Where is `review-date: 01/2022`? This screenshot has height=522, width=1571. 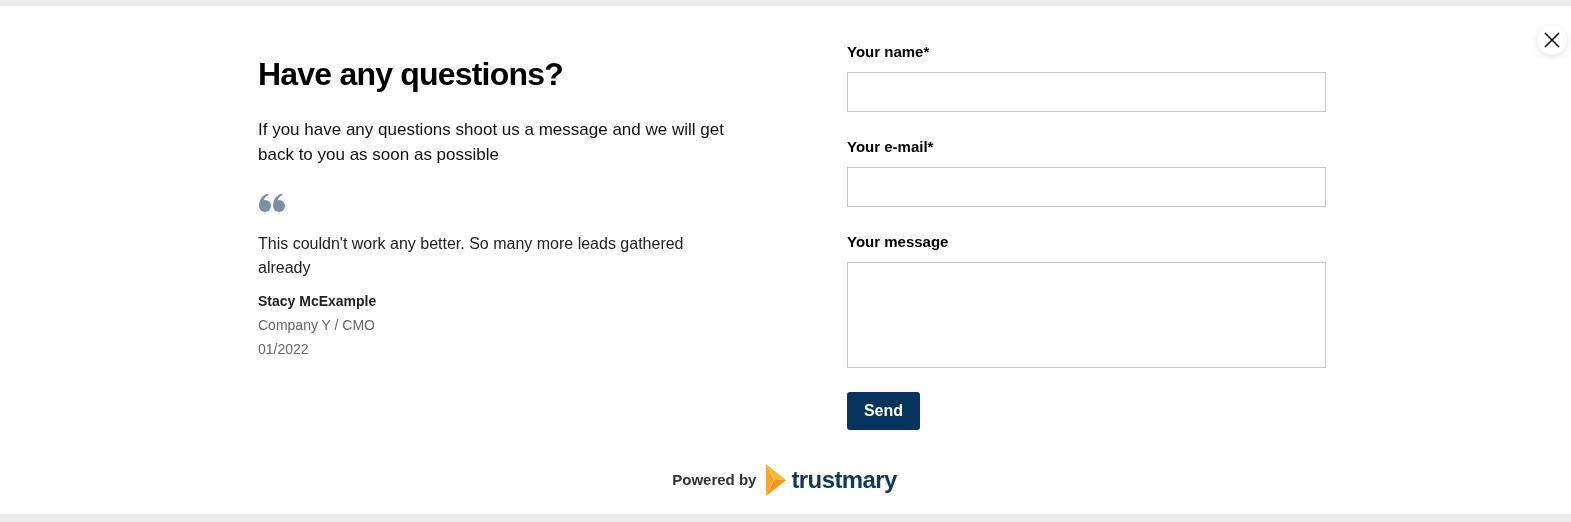 review-date: 01/2022 is located at coordinates (284, 349).